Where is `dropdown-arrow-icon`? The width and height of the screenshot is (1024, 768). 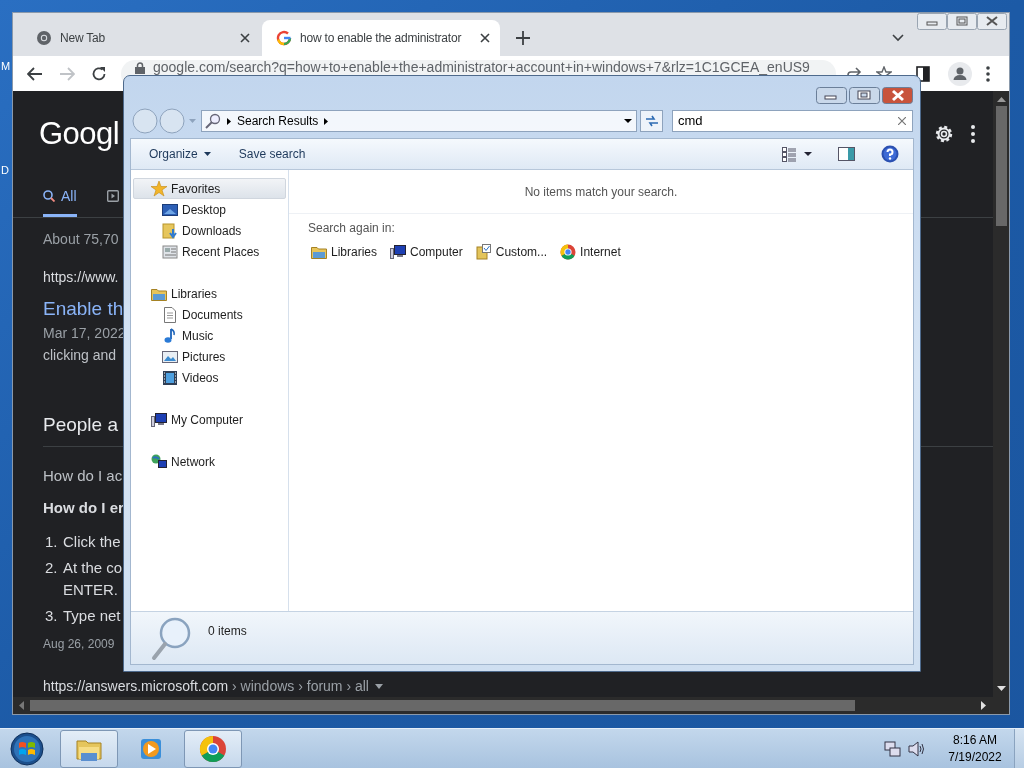
dropdown-arrow-icon is located at coordinates (628, 121).